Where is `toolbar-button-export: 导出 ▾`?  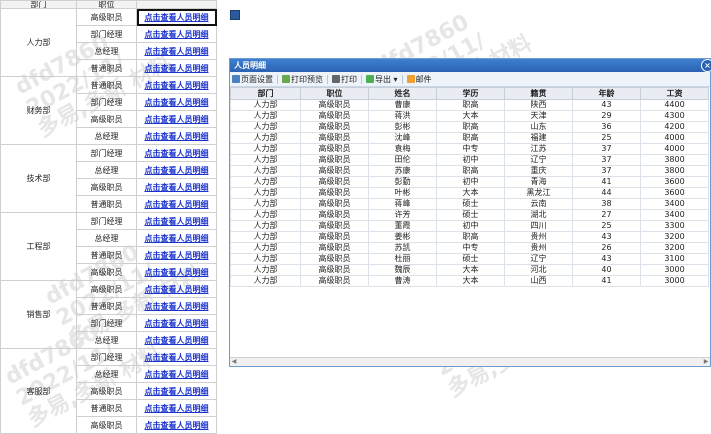
toolbar-button-export: 导出 ▾ is located at coordinates (382, 79).